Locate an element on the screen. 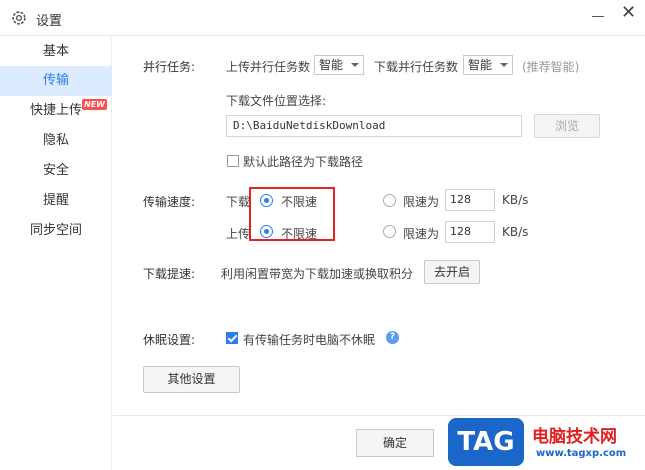 Image resolution: width=645 pixels, height=470 pixels. download-limit-input: 128 is located at coordinates (470, 200).